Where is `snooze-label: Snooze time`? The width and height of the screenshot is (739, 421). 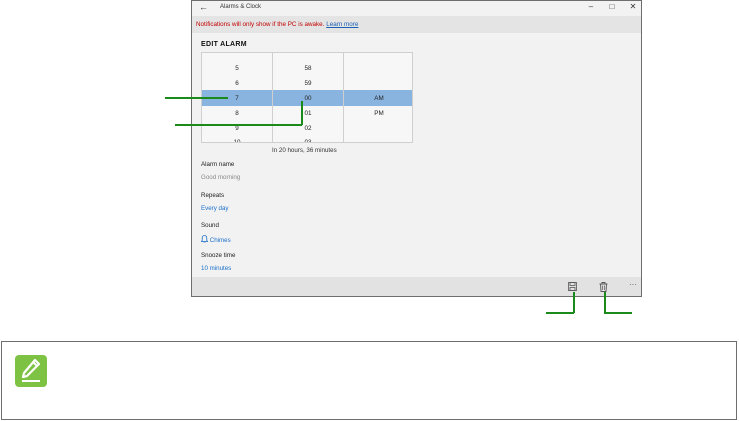
snooze-label: Snooze time is located at coordinates (218, 255).